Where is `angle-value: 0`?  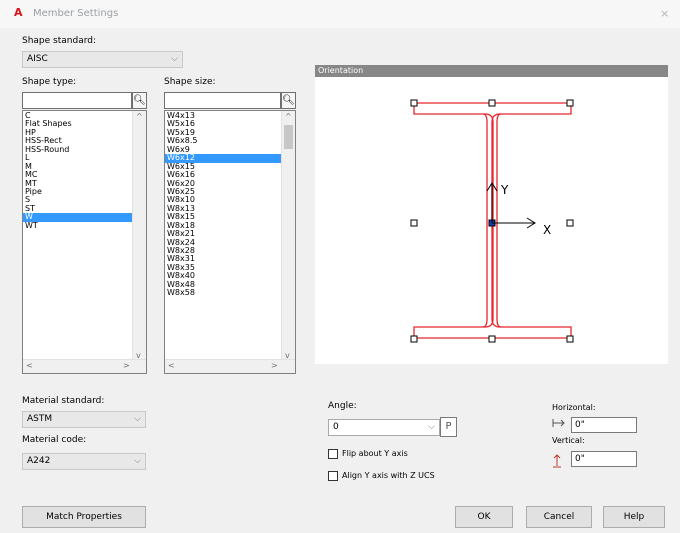
angle-value: 0 is located at coordinates (336, 427).